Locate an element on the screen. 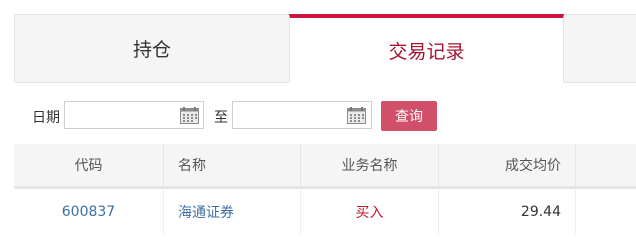 This screenshot has width=636, height=240. row-name-cell: 海通证券 is located at coordinates (232, 211).